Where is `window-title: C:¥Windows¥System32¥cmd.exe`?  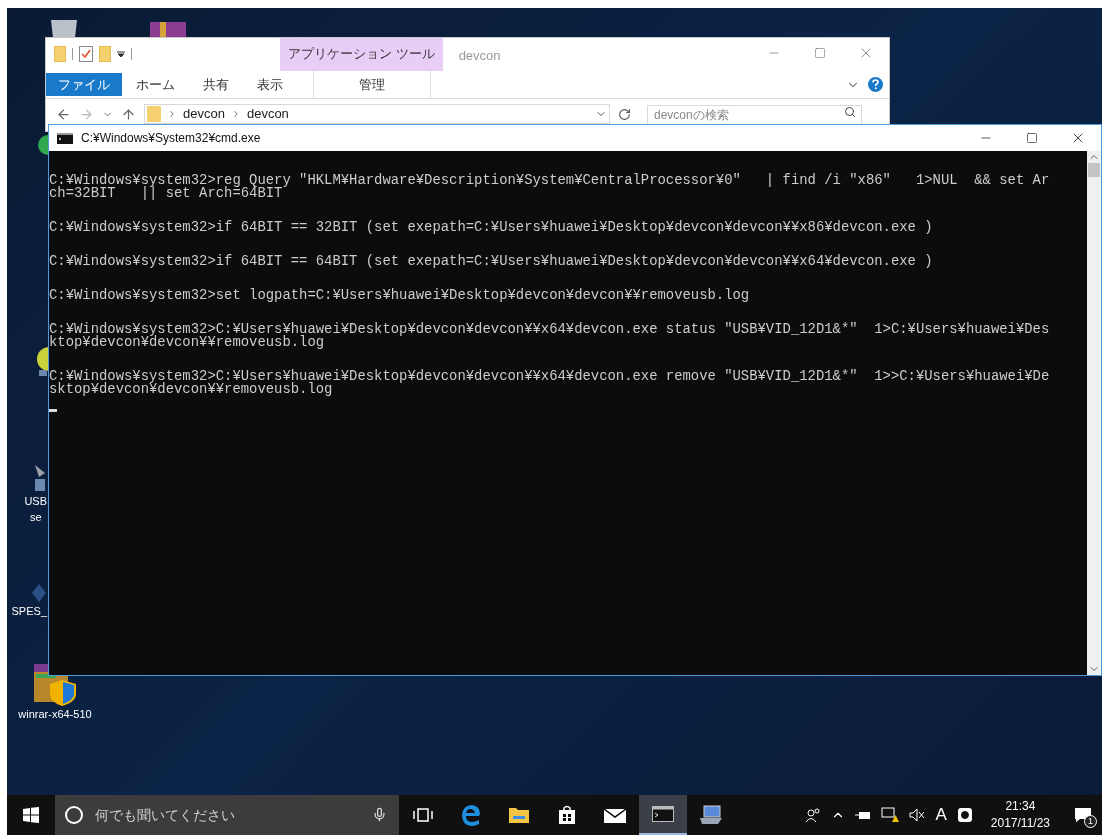 window-title: C:¥Windows¥System32¥cmd.exe is located at coordinates (171, 138).